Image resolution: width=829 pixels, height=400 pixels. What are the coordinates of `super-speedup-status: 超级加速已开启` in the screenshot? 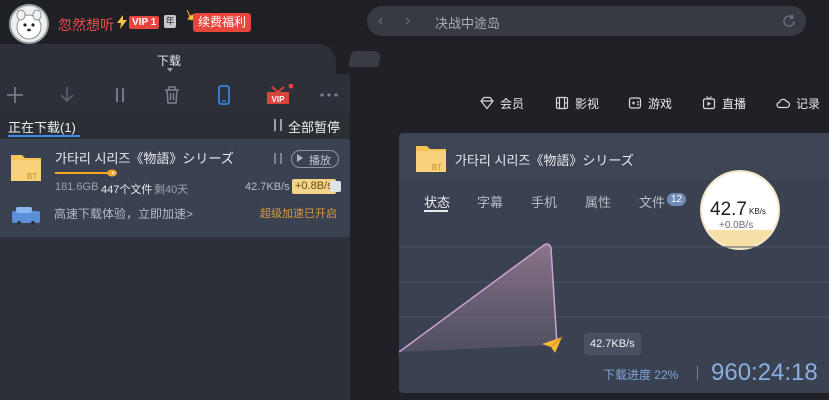 It's located at (298, 213).